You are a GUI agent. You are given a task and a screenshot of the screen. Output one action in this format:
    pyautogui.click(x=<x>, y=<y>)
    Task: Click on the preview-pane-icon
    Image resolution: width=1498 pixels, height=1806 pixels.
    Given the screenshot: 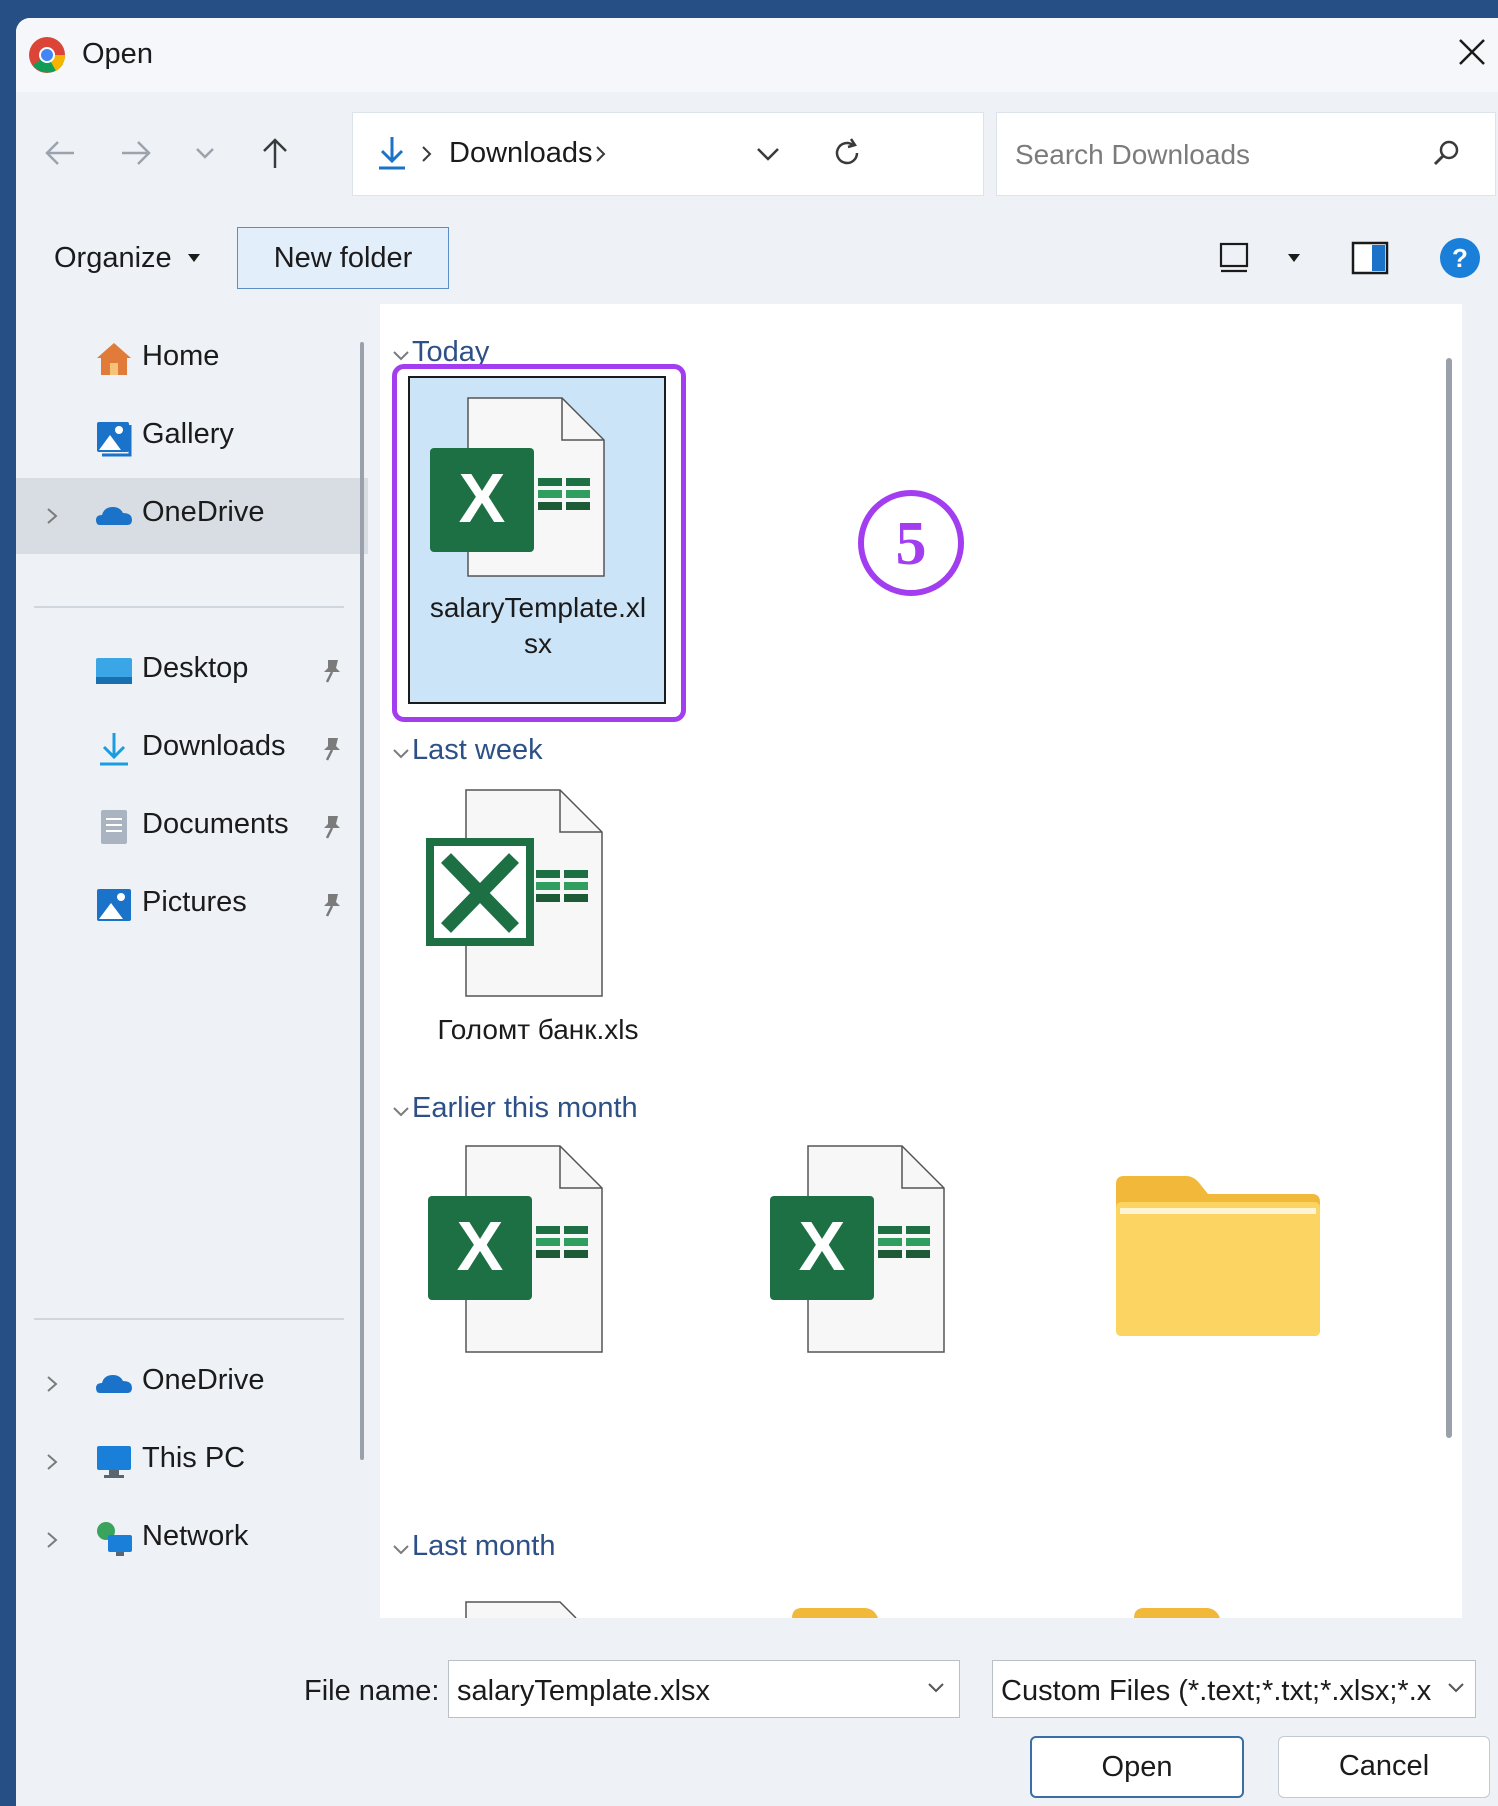 What is the action you would take?
    pyautogui.click(x=1370, y=258)
    